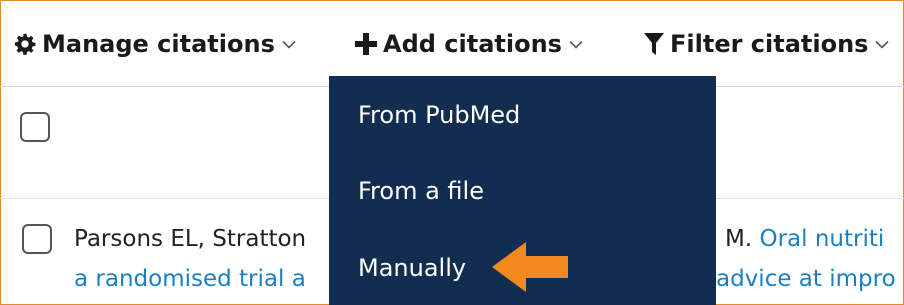 The image size is (904, 305). Describe the element at coordinates (37, 239) in the screenshot. I see `citation-checkbox` at that location.